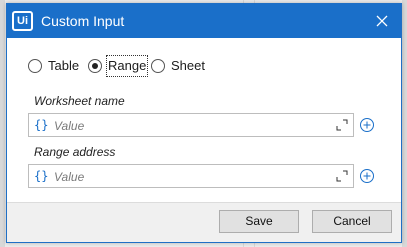 The height and width of the screenshot is (247, 407). I want to click on radio-label: Table, so click(64, 65).